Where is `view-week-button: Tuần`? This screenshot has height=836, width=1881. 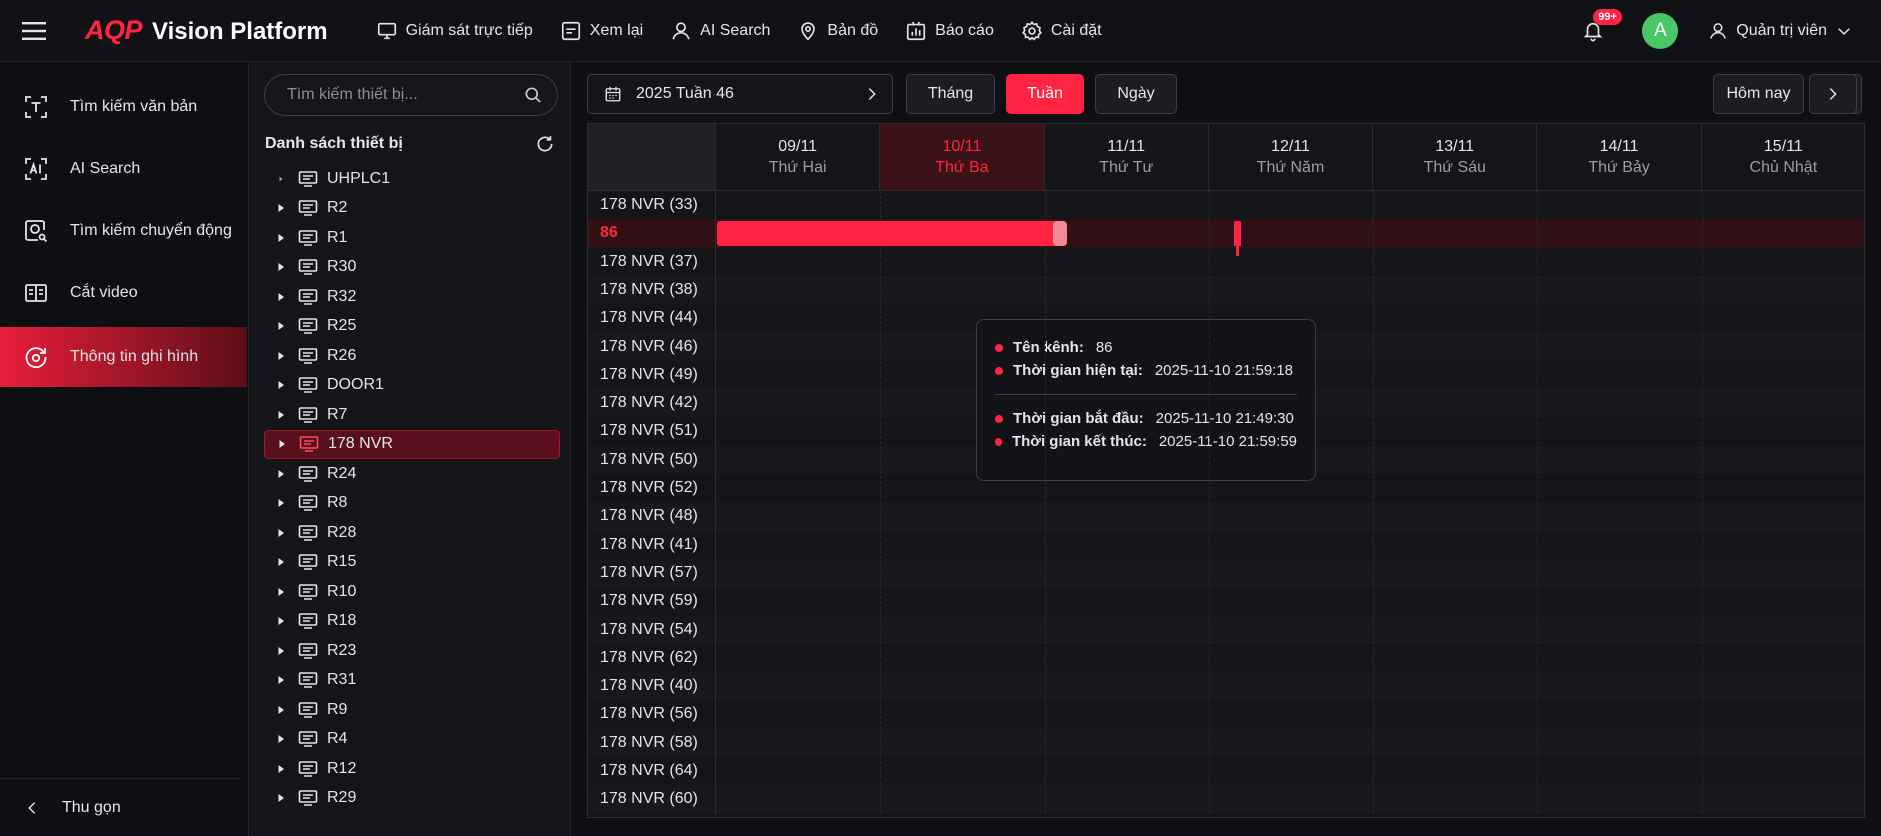
view-week-button: Tuần is located at coordinates (1045, 94).